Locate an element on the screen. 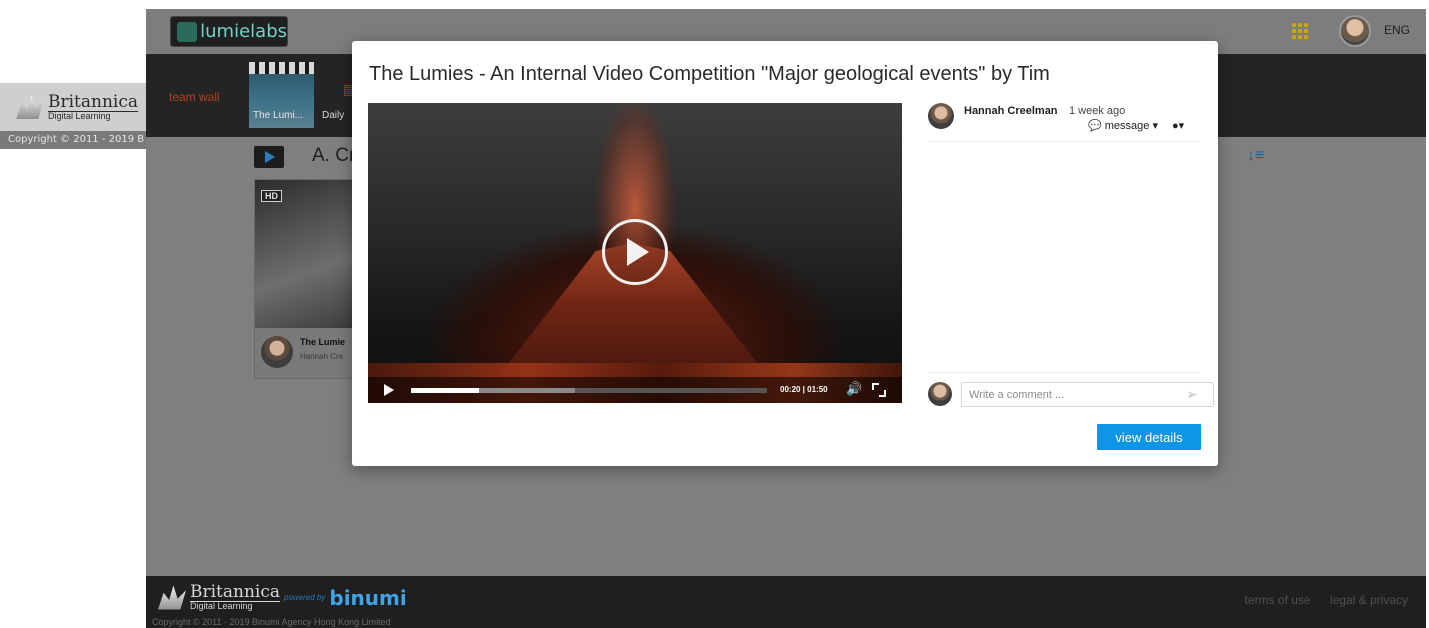 This screenshot has width=1429, height=628. play-icon is located at coordinates (389, 390).